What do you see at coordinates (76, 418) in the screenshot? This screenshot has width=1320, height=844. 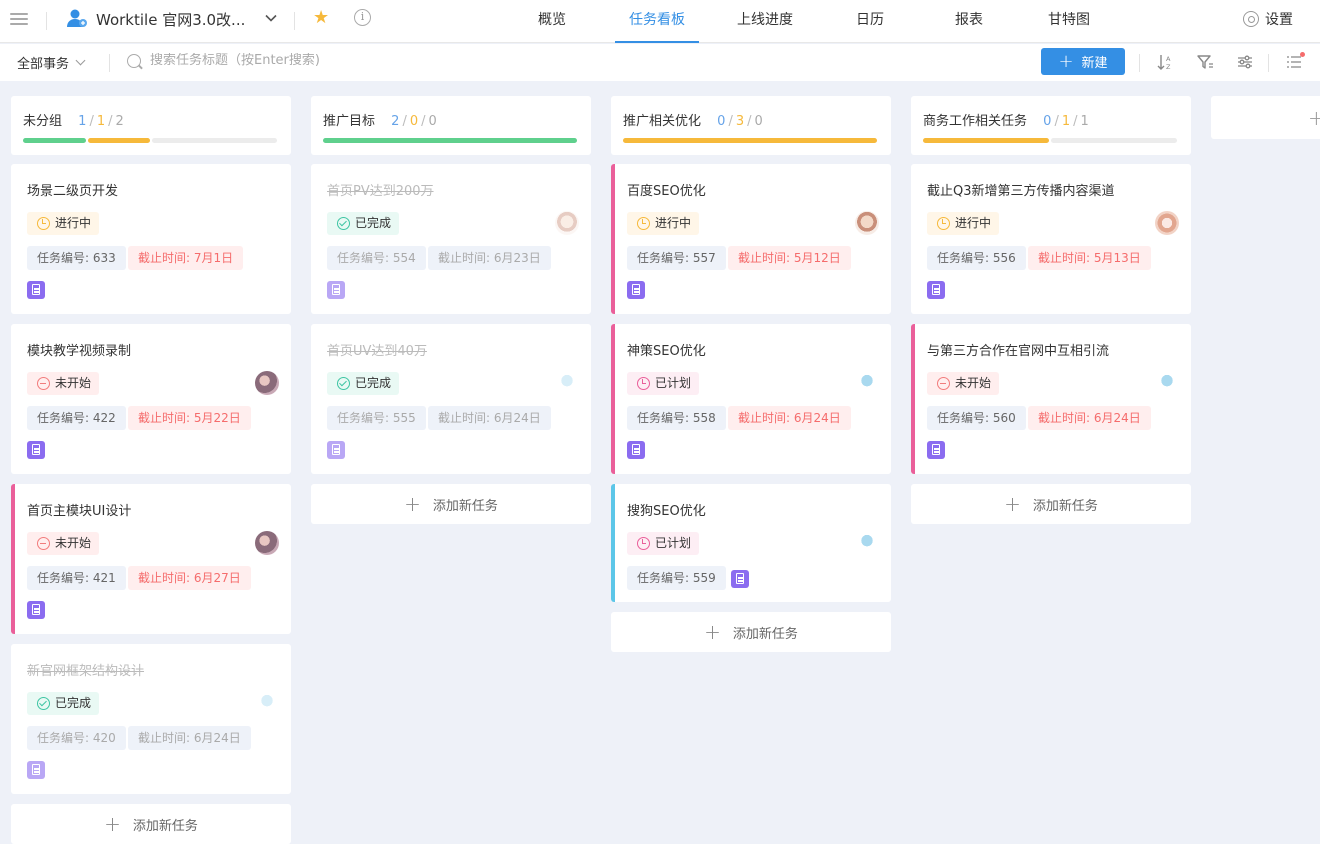 I see `task-number-tag: 任务编号: 422` at bounding box center [76, 418].